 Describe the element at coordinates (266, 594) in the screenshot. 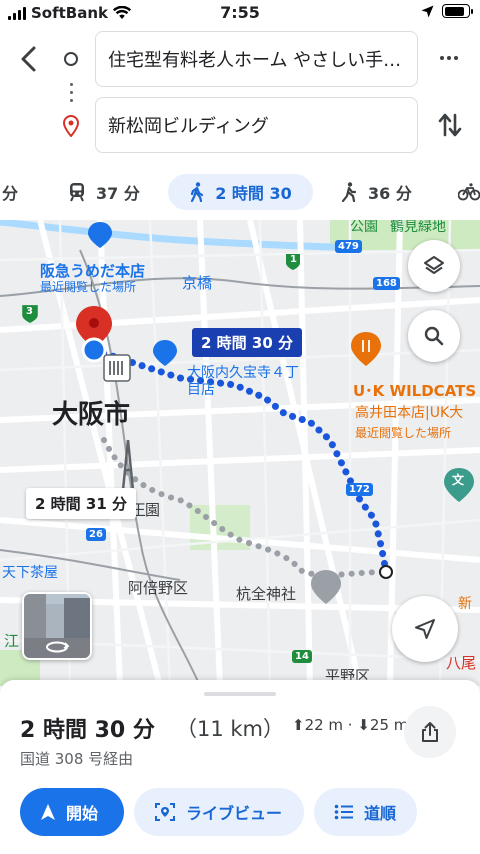

I see `map-label-kunugi: 杭全神社` at that location.